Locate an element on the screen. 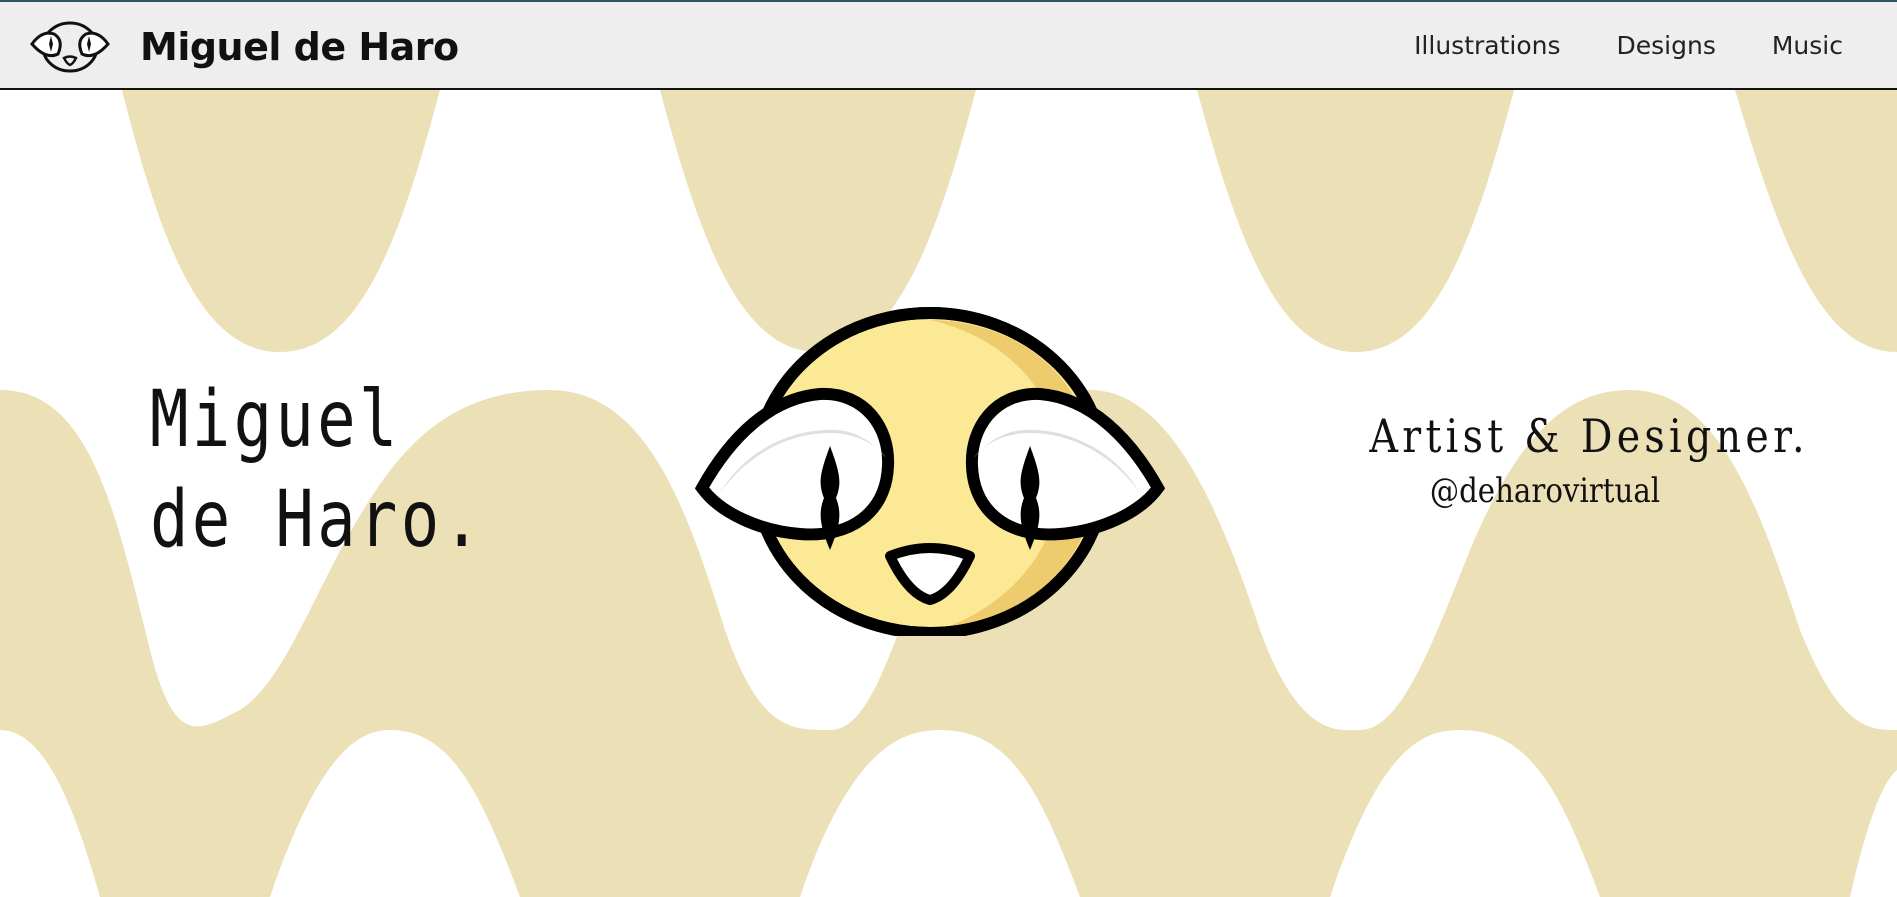 This screenshot has height=897, width=1897. hero-name-line-2: de Haro. is located at coordinates (317, 520).